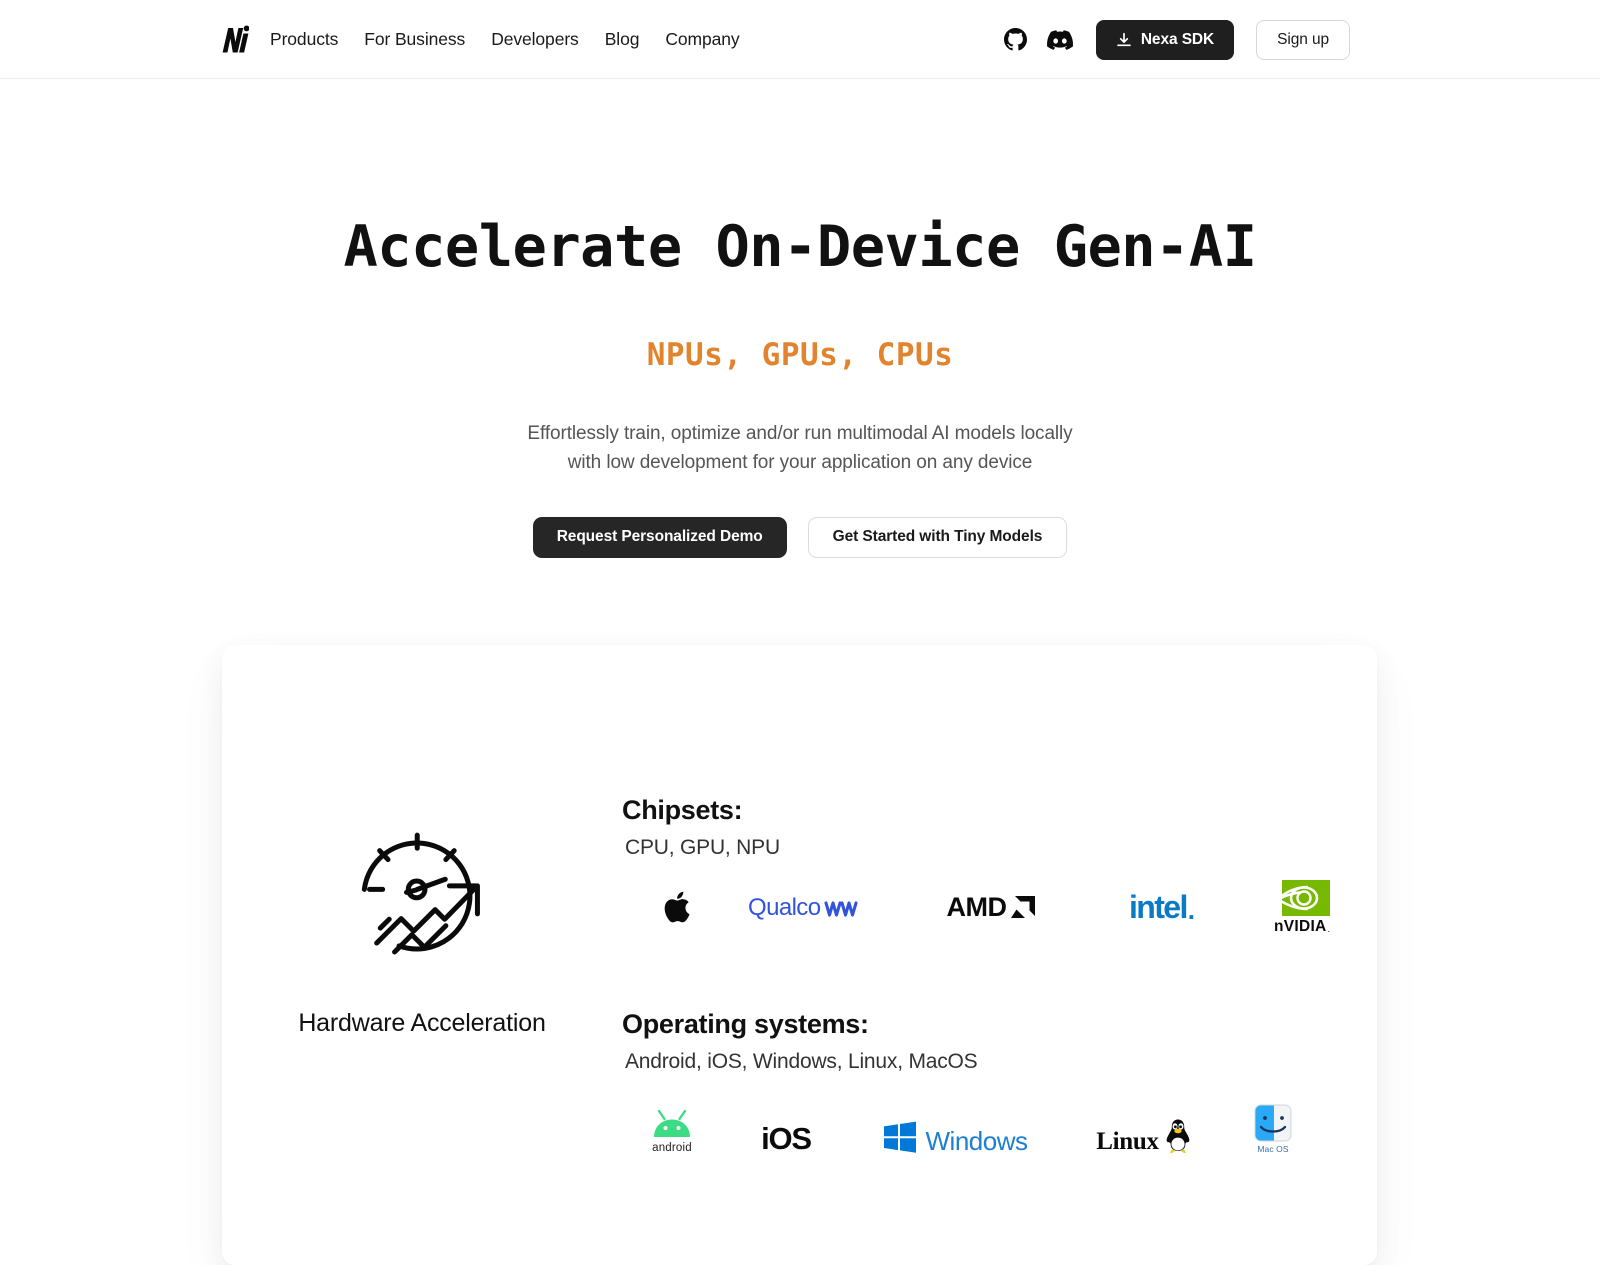 This screenshot has width=1600, height=1265. I want to click on apple-logo, so click(677, 907).